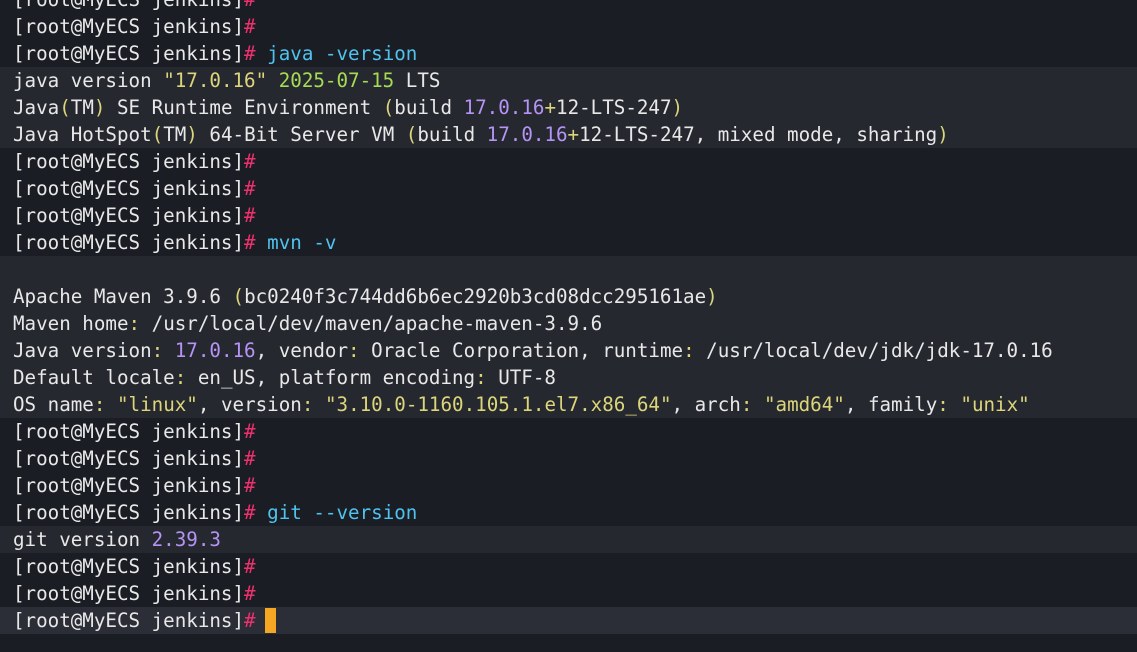  I want to click on output-text: , version, so click(249, 404).